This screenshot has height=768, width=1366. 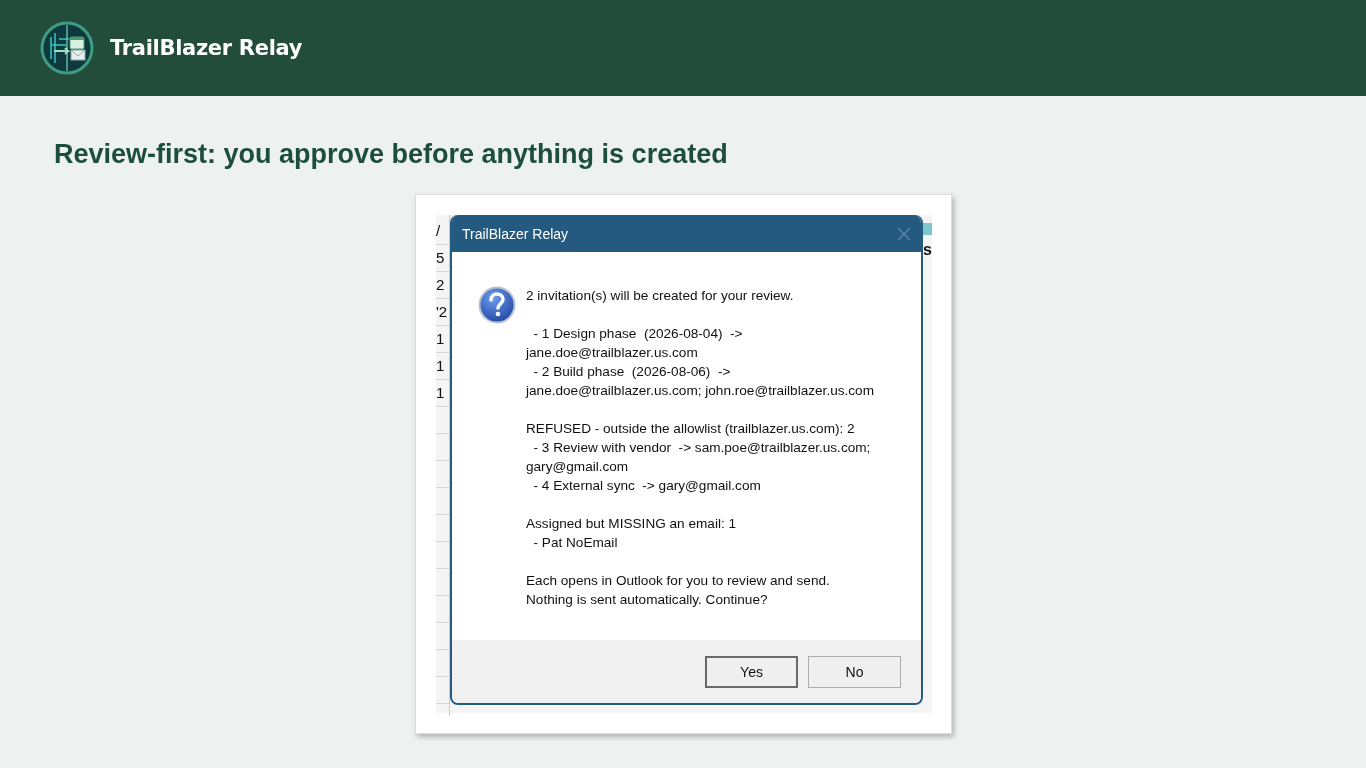 What do you see at coordinates (647, 600) in the screenshot?
I see `message-line: Nothing is sent automatically. Continue?` at bounding box center [647, 600].